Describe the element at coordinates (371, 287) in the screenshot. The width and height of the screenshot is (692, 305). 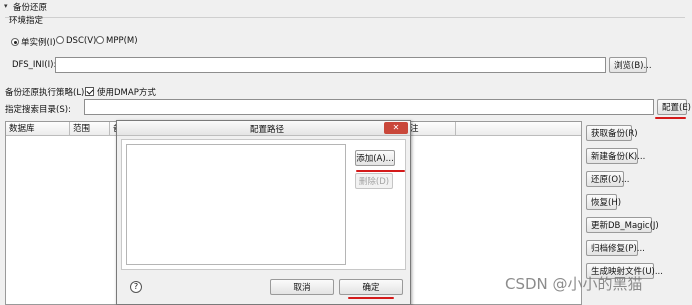
I see `ok-button: 确定` at that location.